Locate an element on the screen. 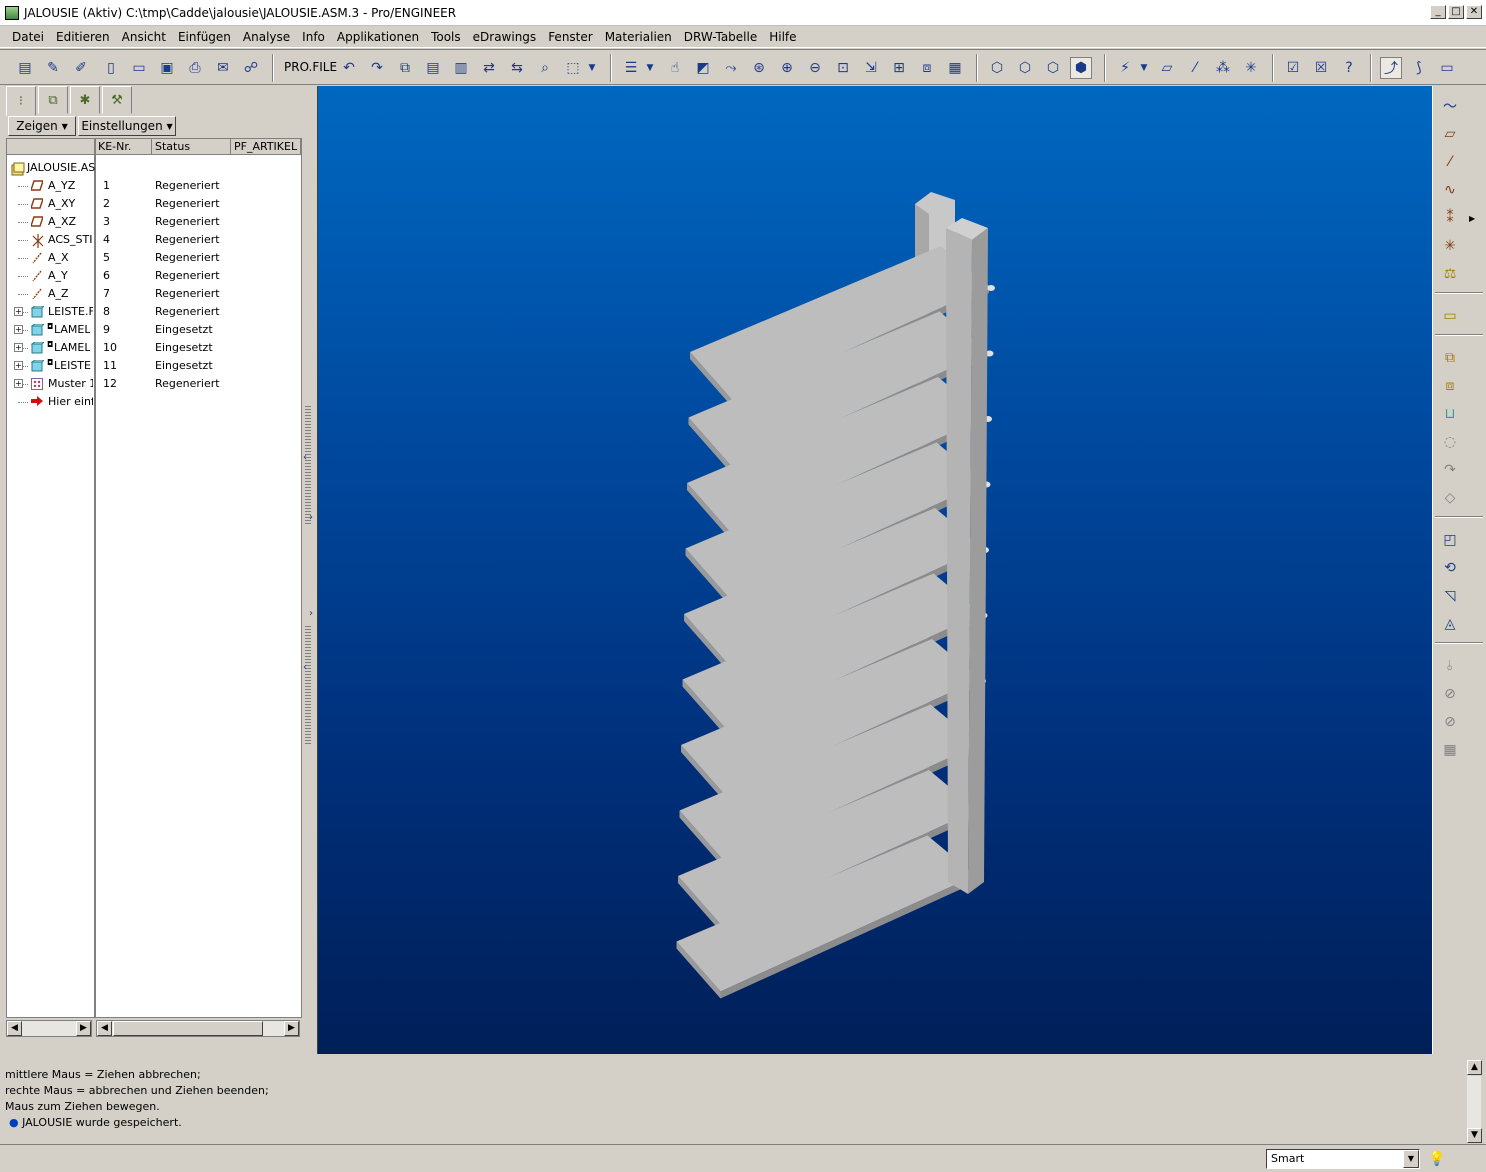  new-from-template-icon: ▤ is located at coordinates (25, 68).